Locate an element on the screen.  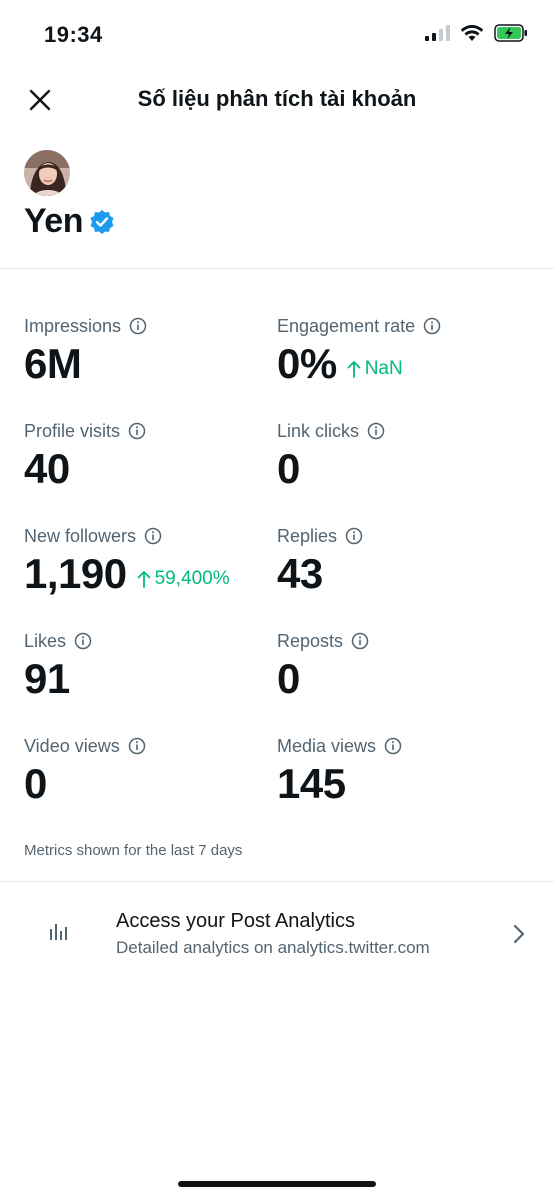
profile-name-row: Yen is located at coordinates (69, 221).